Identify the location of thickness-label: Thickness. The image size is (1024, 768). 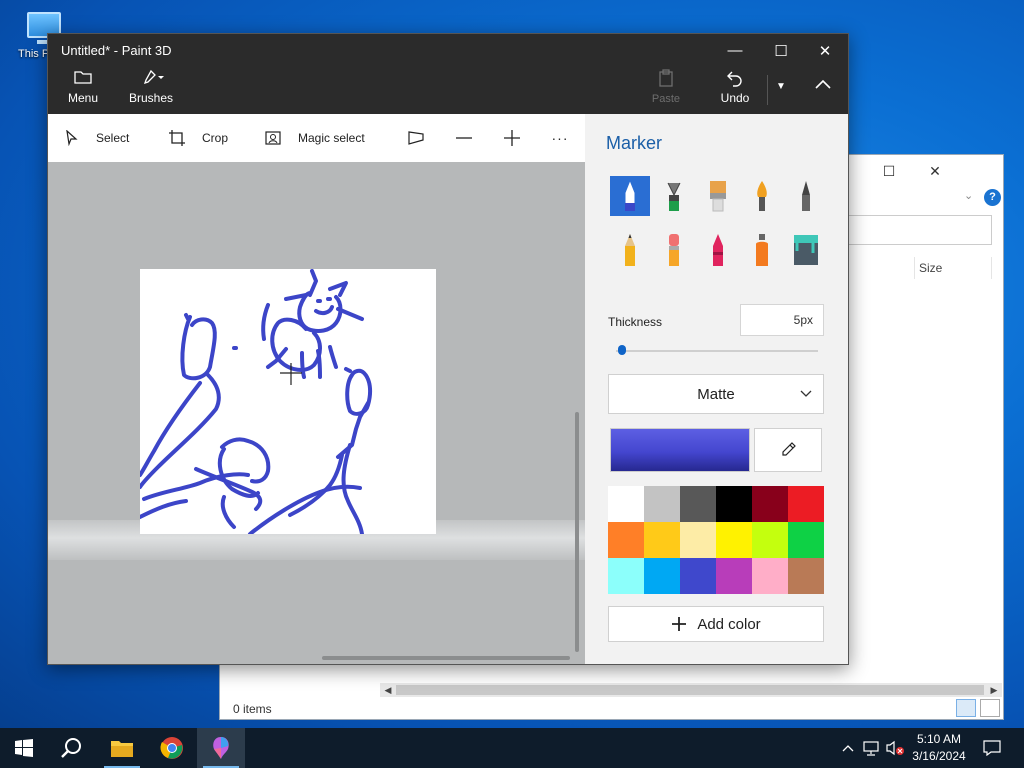
(635, 322).